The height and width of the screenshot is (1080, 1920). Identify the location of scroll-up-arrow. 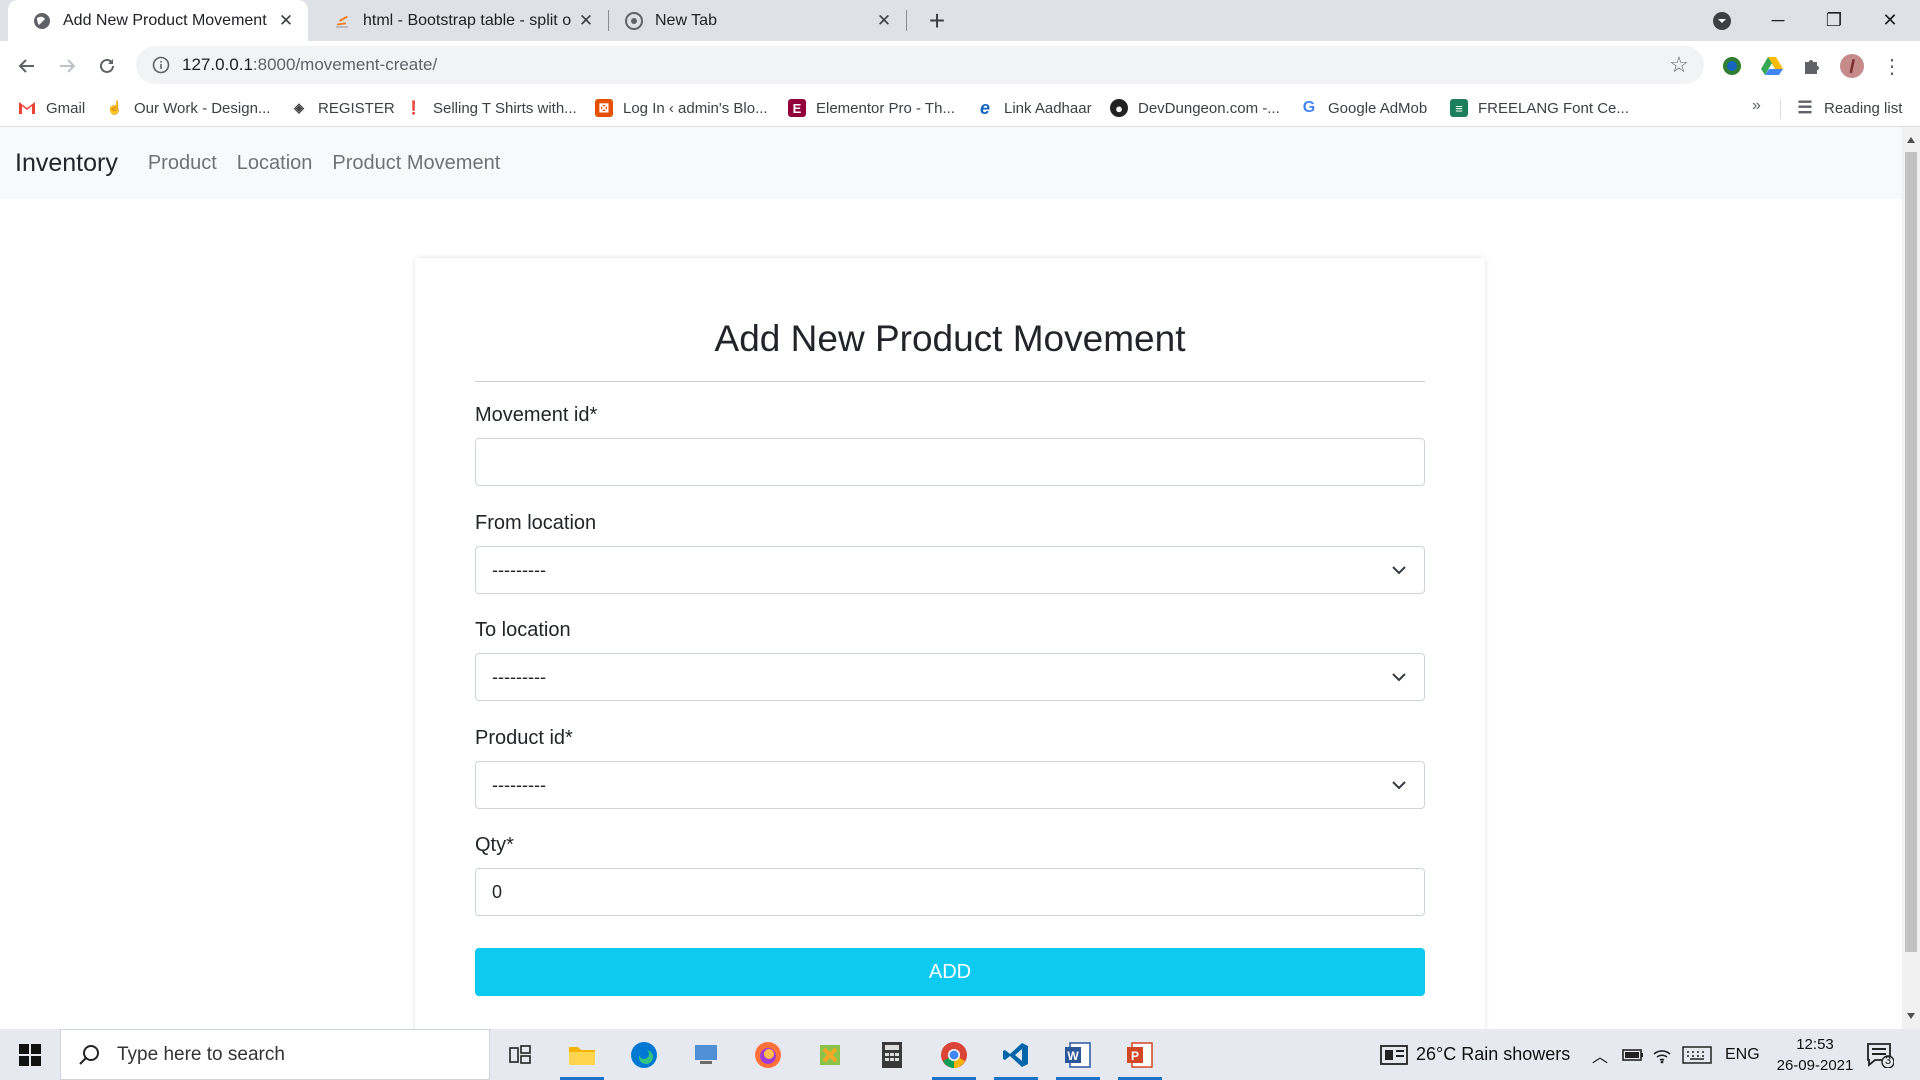
(1911, 140).